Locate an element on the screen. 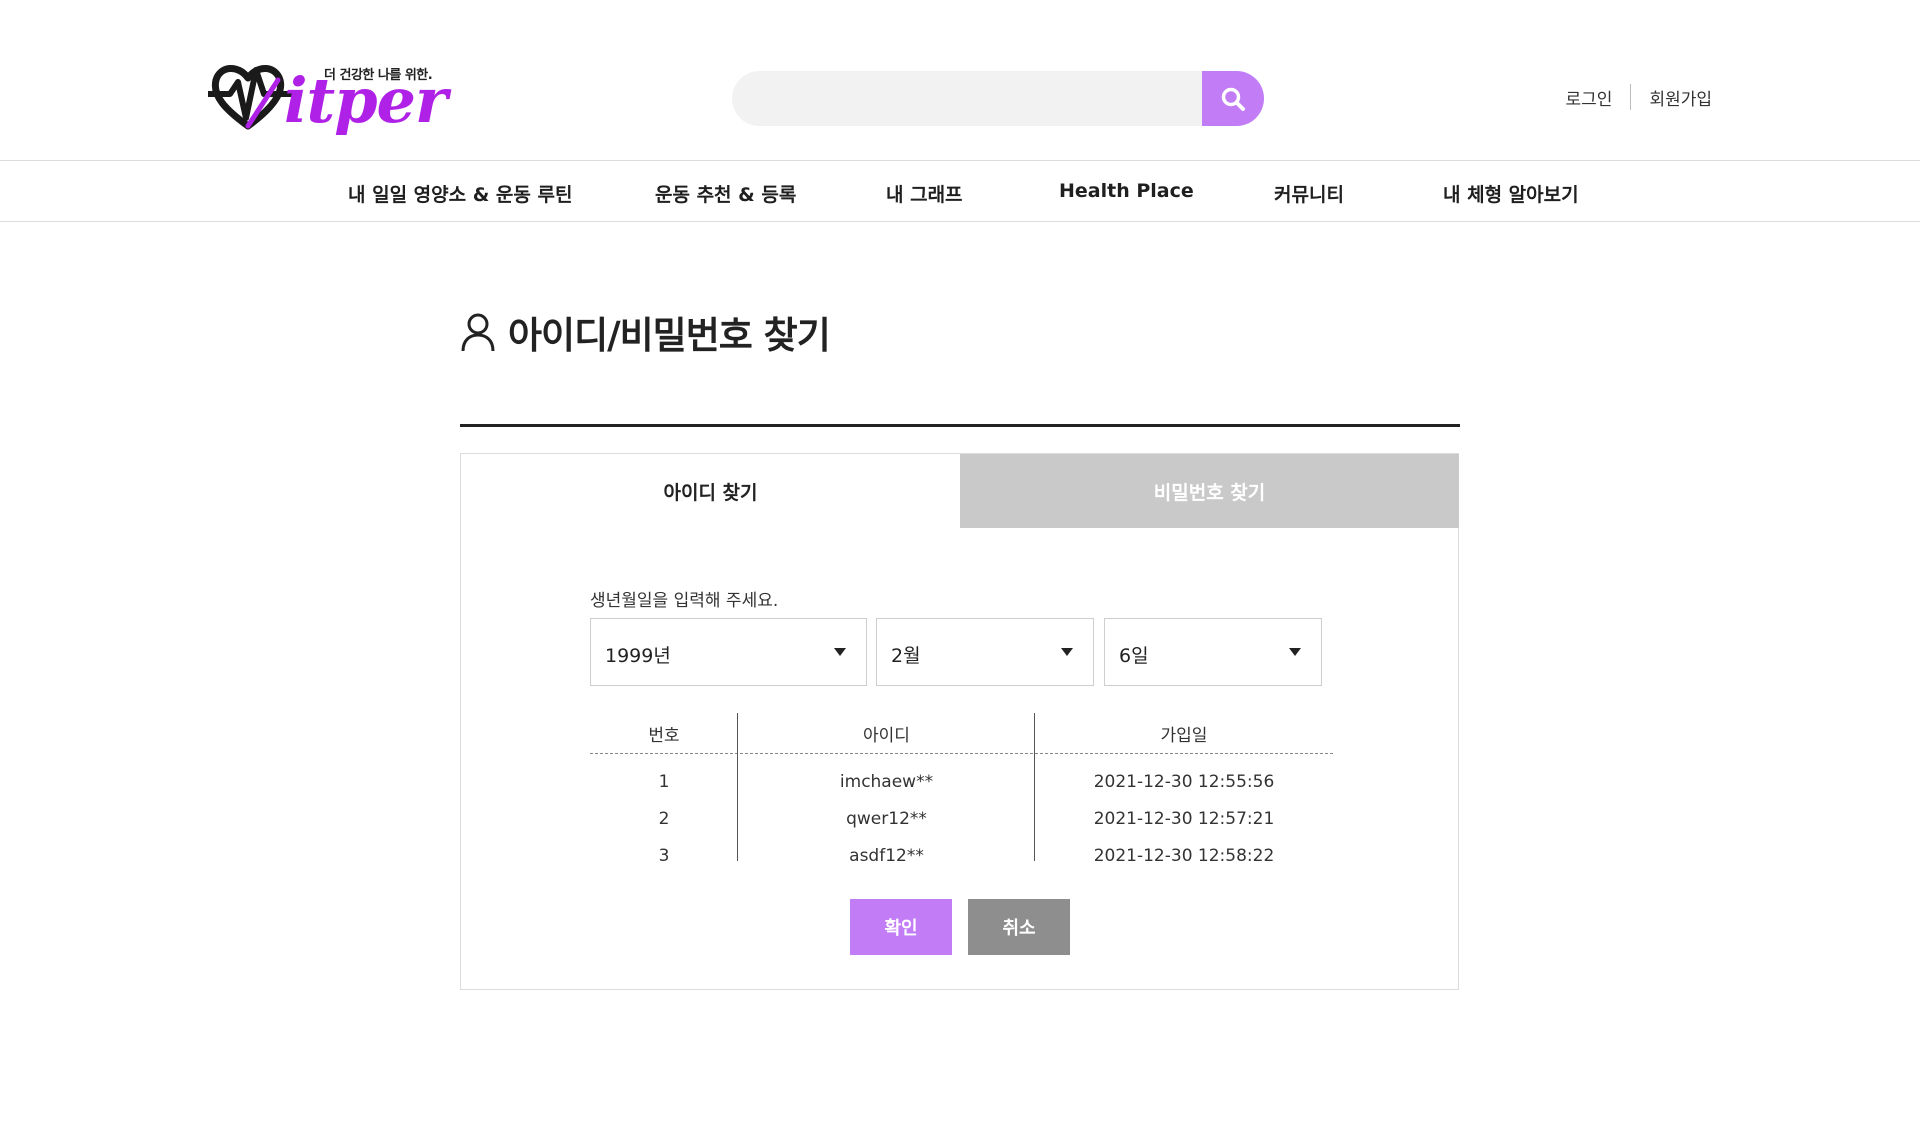  search-input is located at coordinates (967, 98).